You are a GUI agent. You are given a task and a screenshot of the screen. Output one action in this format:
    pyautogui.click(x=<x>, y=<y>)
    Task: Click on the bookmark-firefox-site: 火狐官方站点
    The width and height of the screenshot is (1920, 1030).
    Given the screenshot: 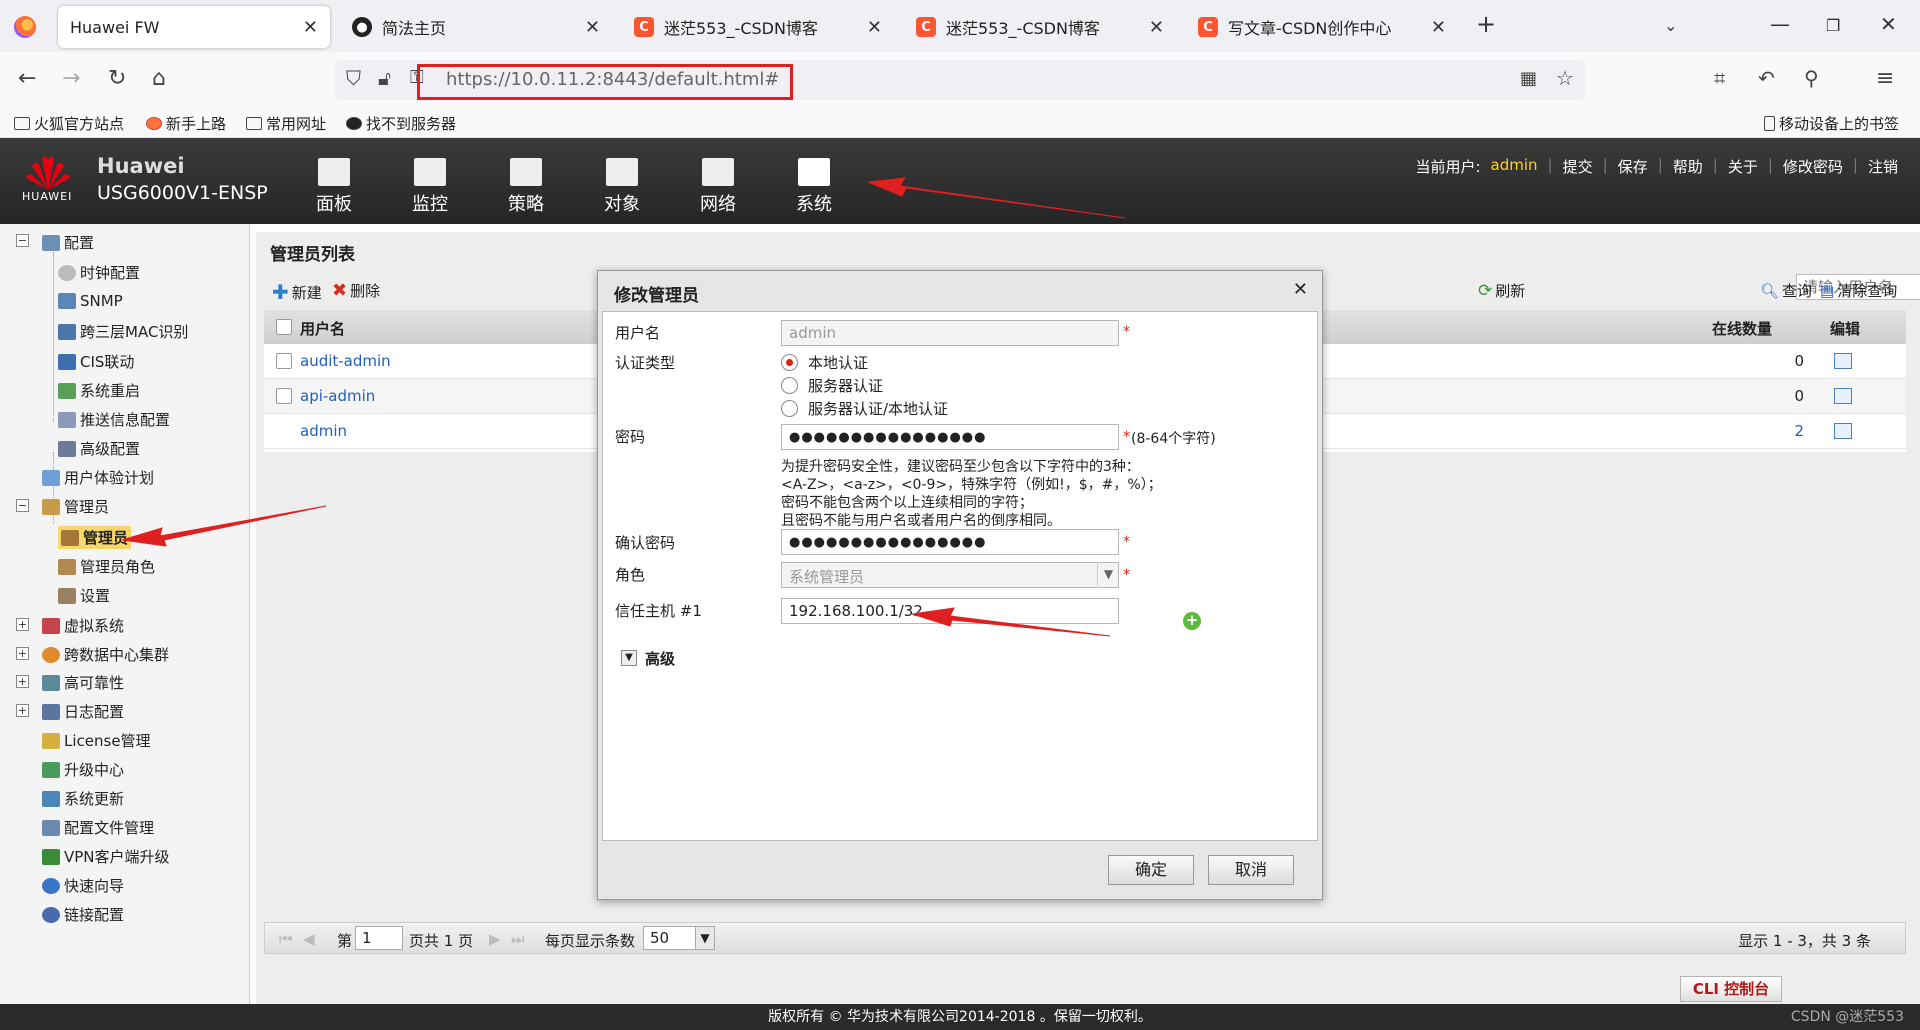 What is the action you would take?
    pyautogui.click(x=69, y=123)
    